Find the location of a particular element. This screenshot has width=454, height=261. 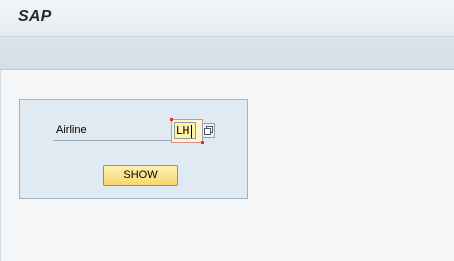

app-title: SAP is located at coordinates (35, 16).